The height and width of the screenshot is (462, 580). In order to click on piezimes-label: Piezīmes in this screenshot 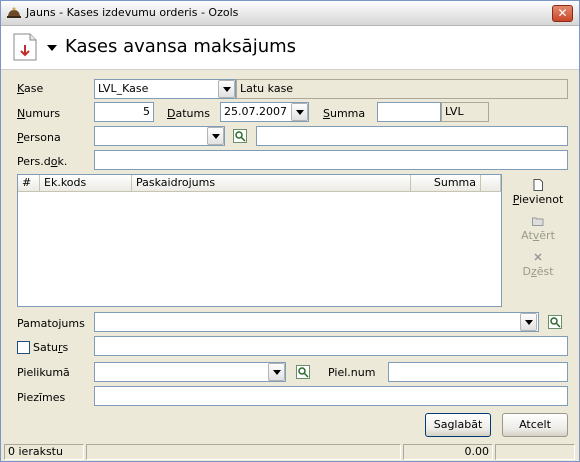, I will do `click(41, 397)`.